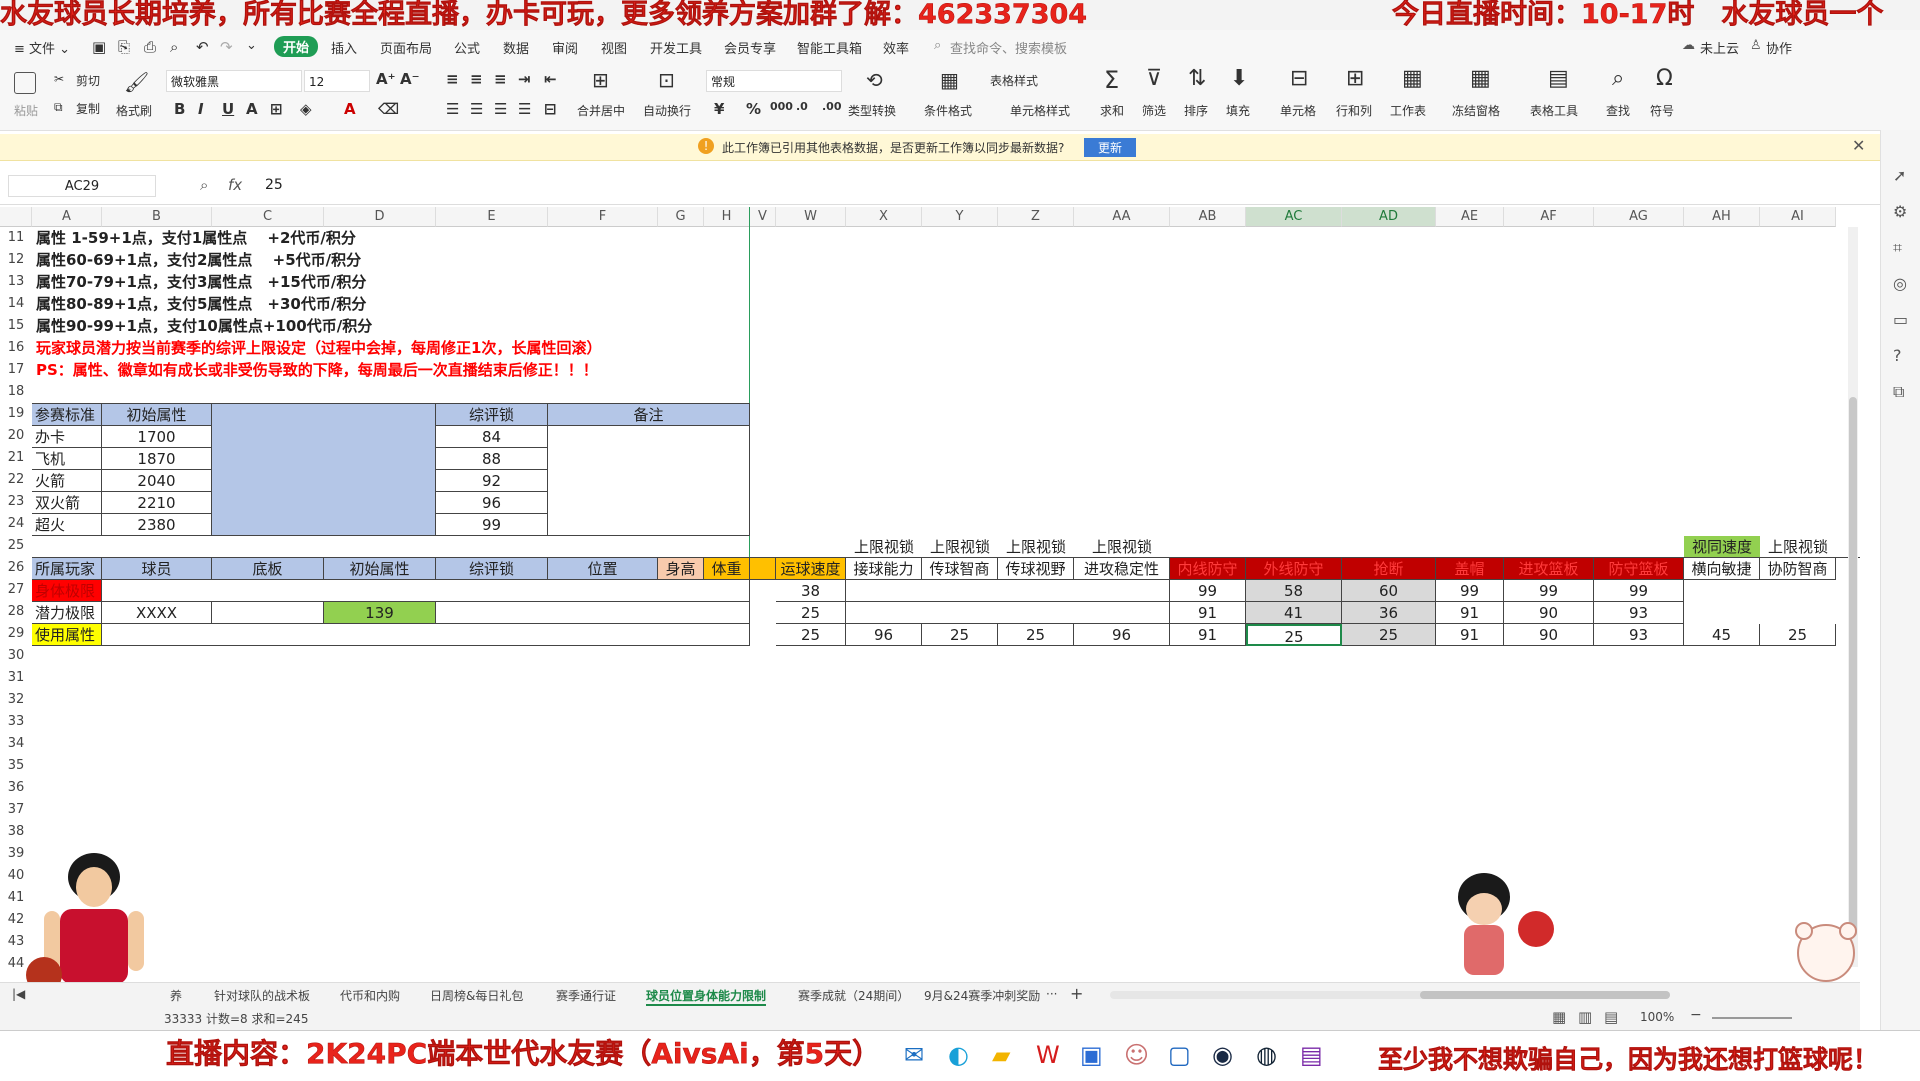 This screenshot has width=1920, height=1081. I want to click on merge-center-button: 合并居中, so click(601, 110).